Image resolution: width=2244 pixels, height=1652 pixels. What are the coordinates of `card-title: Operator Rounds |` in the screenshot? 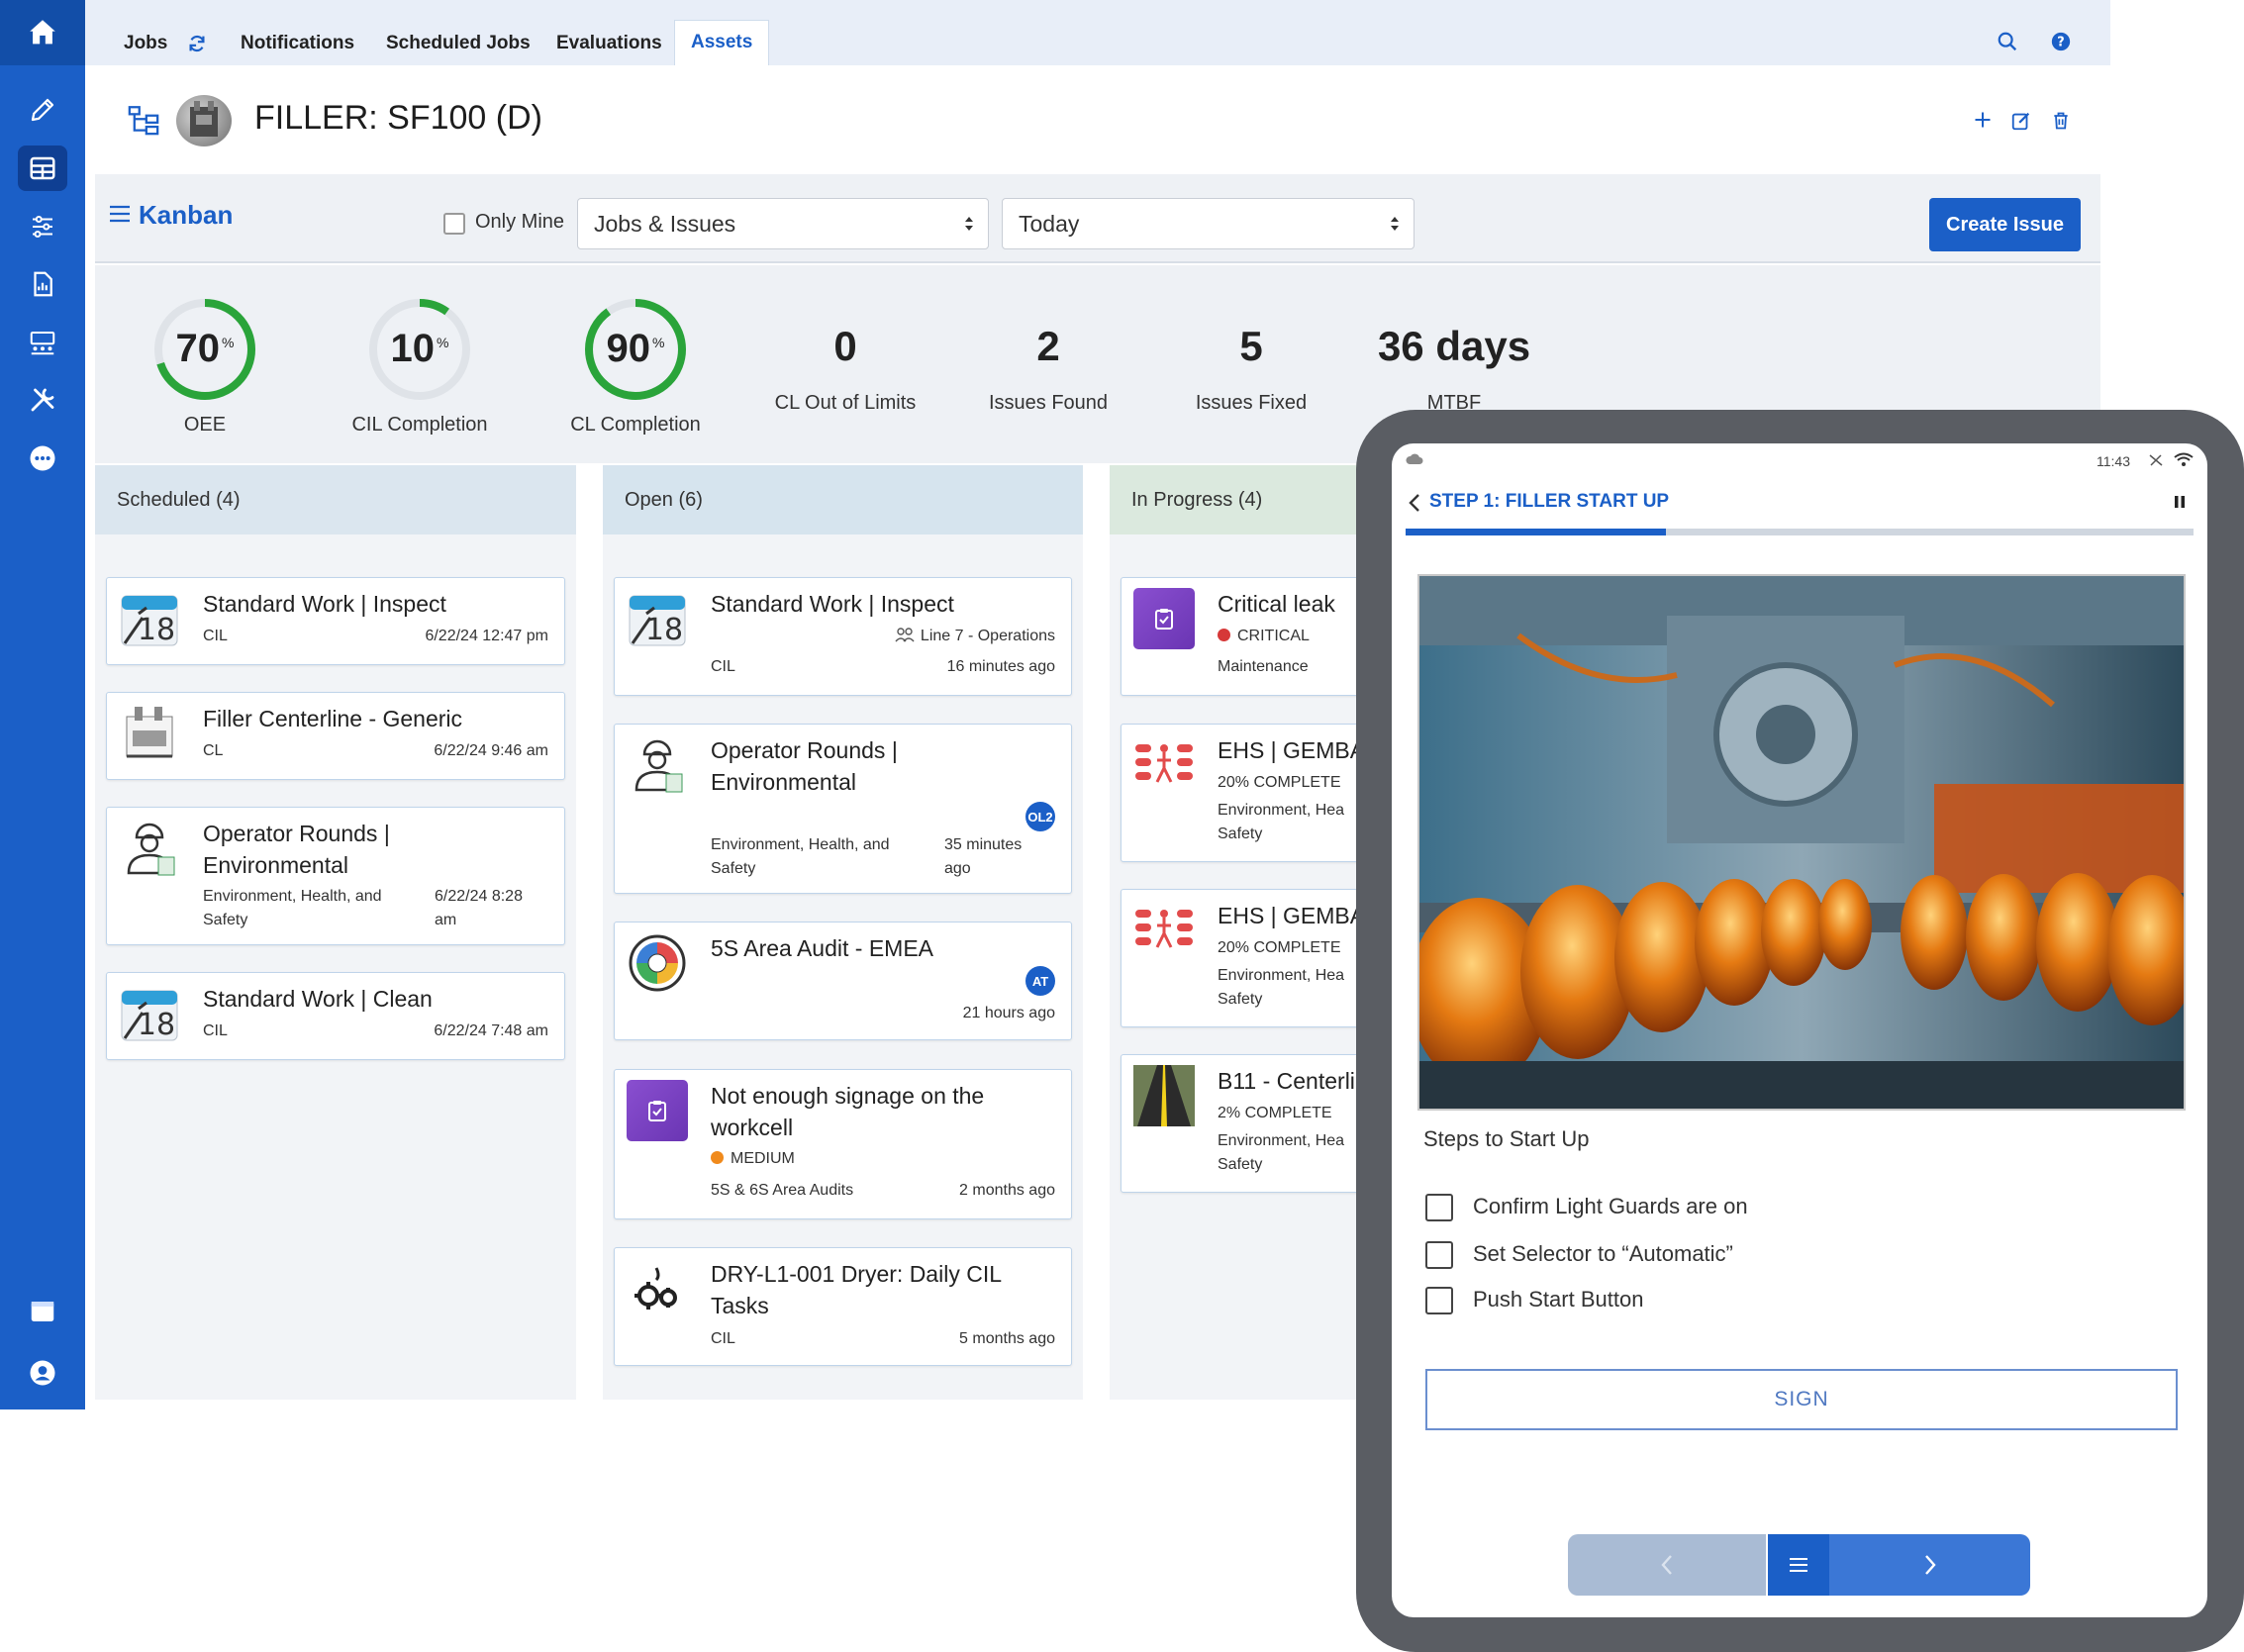 It's located at (804, 750).